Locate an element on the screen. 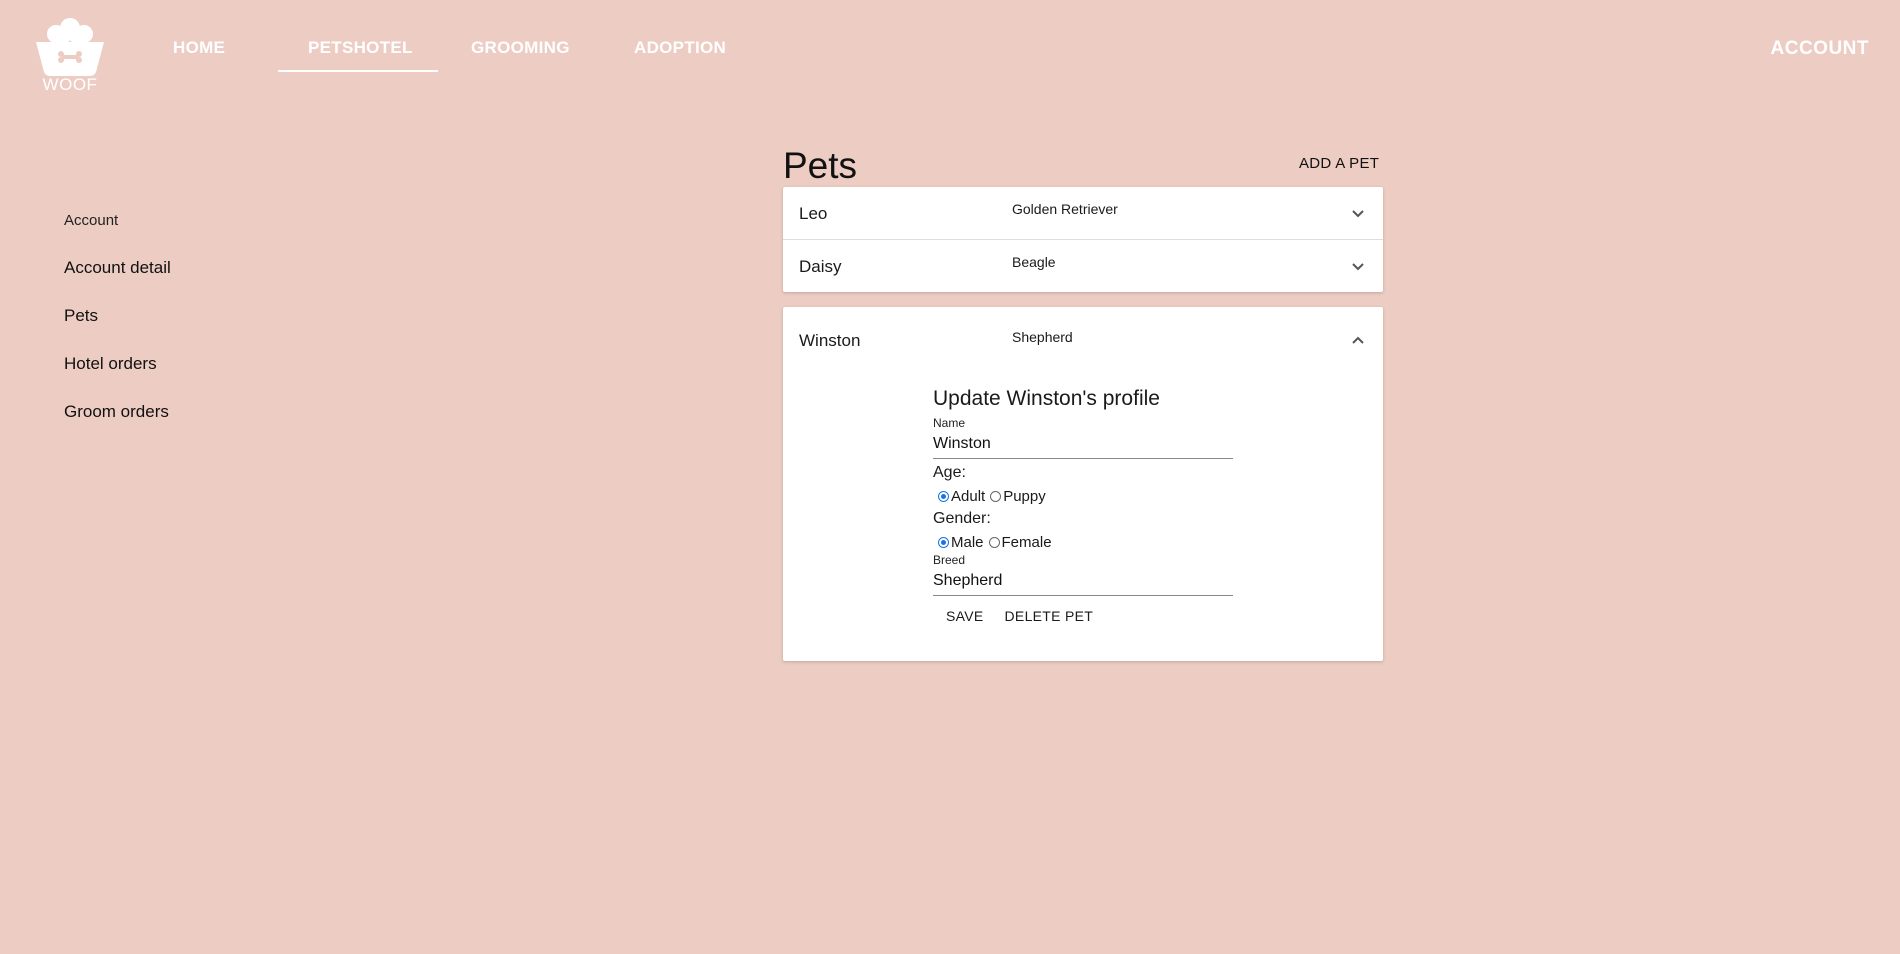 This screenshot has width=1900, height=954. form-title: Update Winston's profile is located at coordinates (1046, 398).